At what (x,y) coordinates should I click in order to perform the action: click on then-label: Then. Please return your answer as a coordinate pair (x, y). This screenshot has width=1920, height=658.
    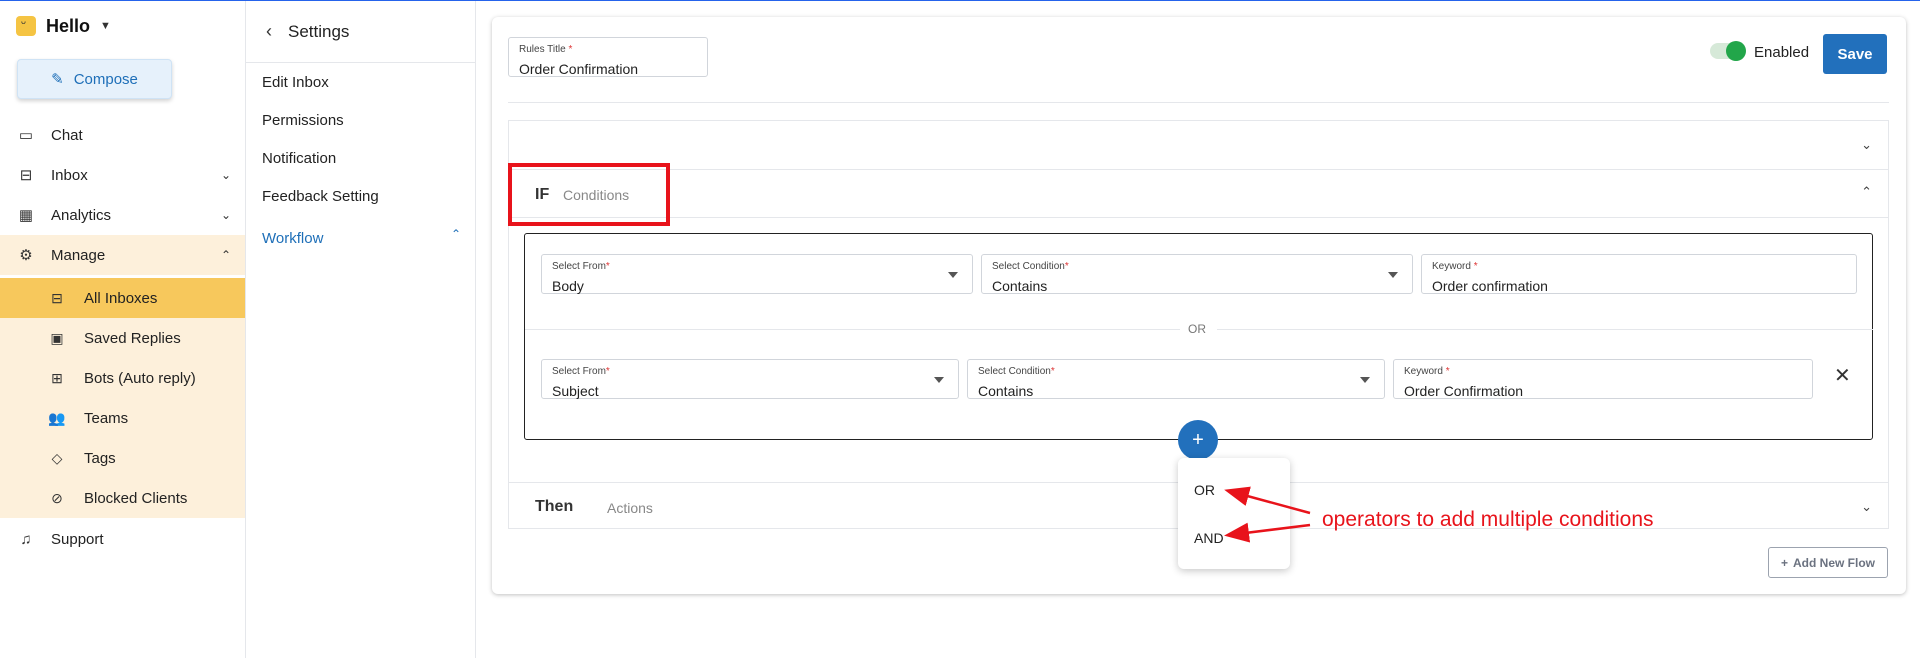
    Looking at the image, I should click on (554, 506).